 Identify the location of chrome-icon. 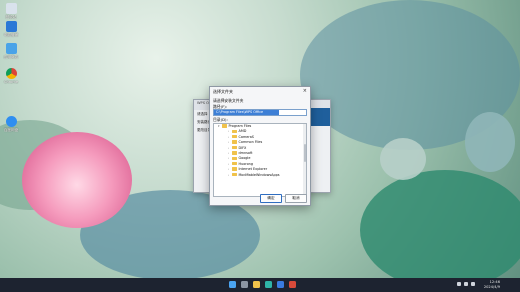
(11, 73).